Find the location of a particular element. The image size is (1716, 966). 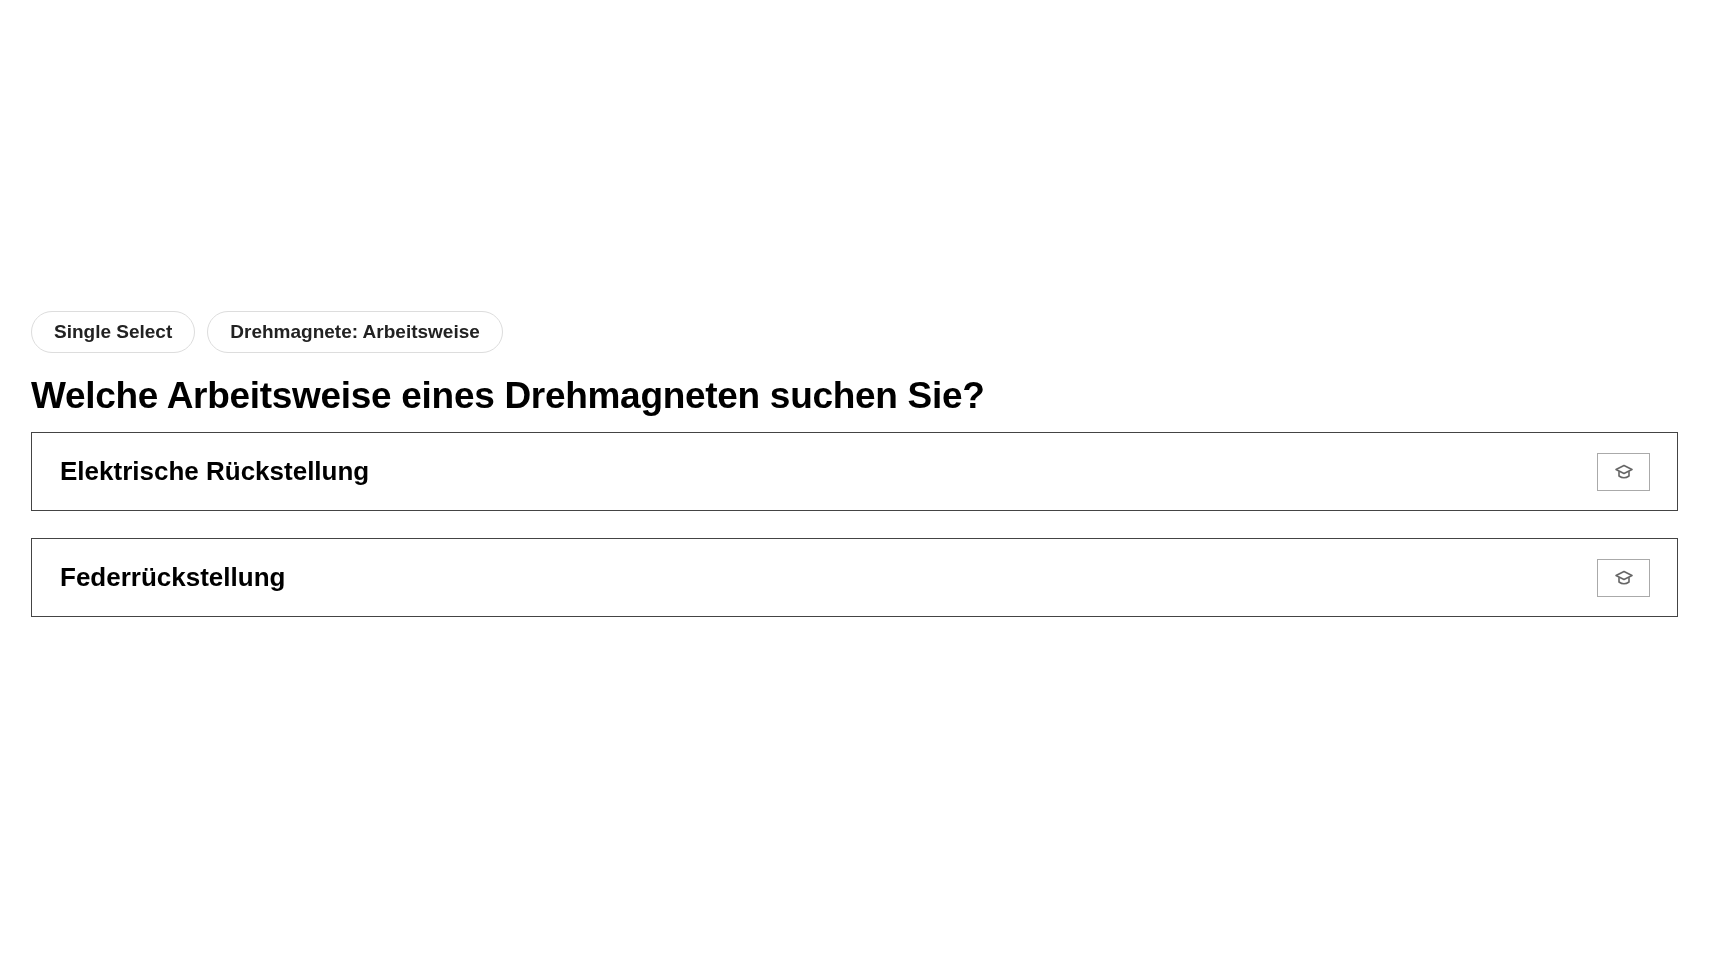

tag: Single Select is located at coordinates (113, 332).